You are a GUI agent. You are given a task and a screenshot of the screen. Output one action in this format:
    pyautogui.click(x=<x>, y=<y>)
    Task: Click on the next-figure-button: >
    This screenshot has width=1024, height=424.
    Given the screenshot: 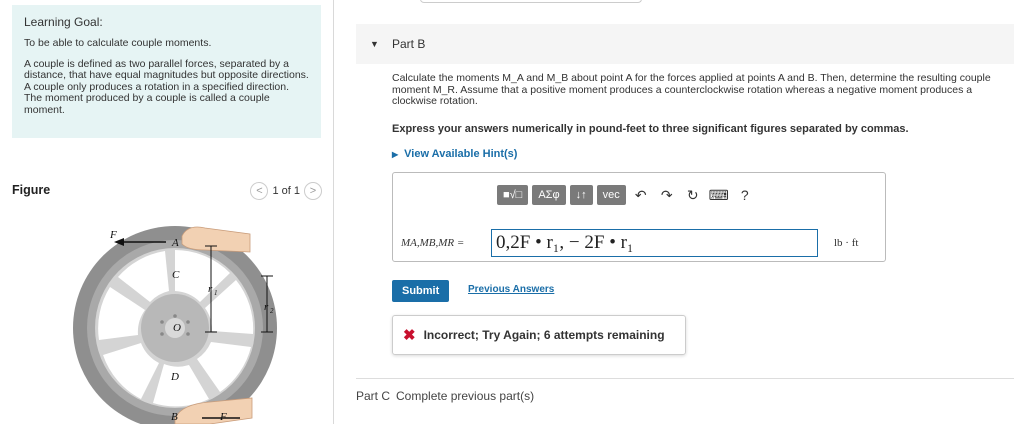 What is the action you would take?
    pyautogui.click(x=313, y=191)
    